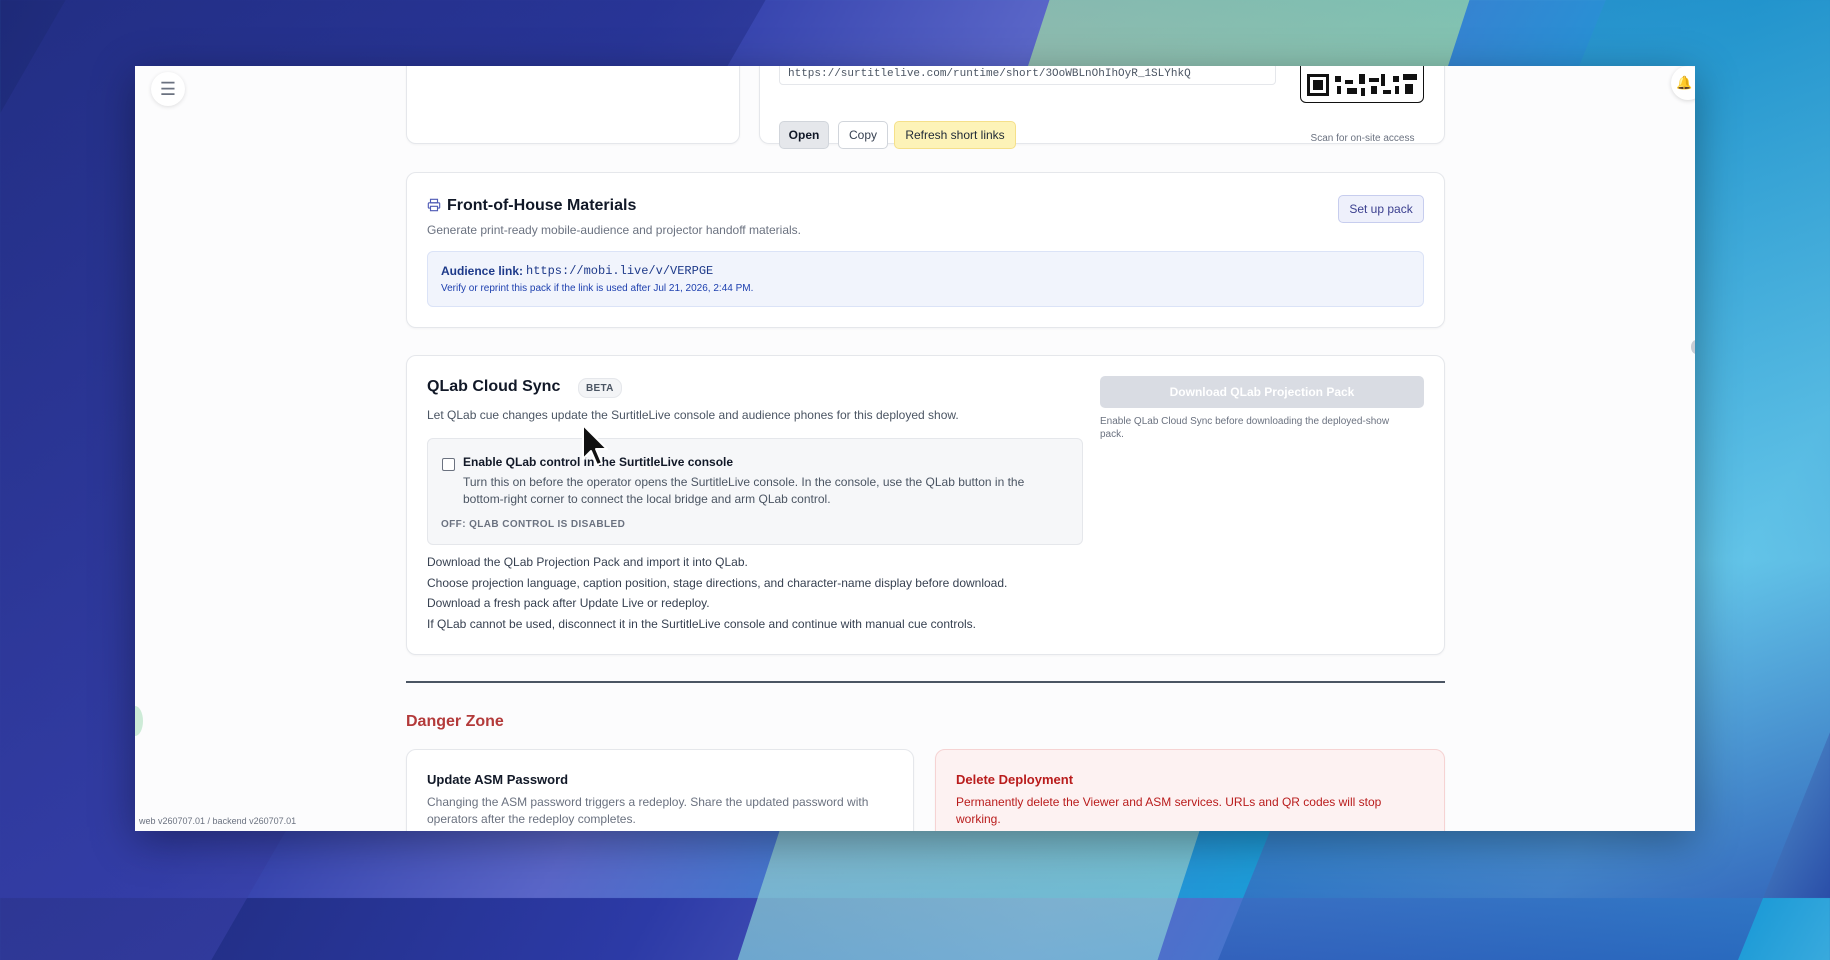  I want to click on audience-link-label: Audience link:, so click(482, 271).